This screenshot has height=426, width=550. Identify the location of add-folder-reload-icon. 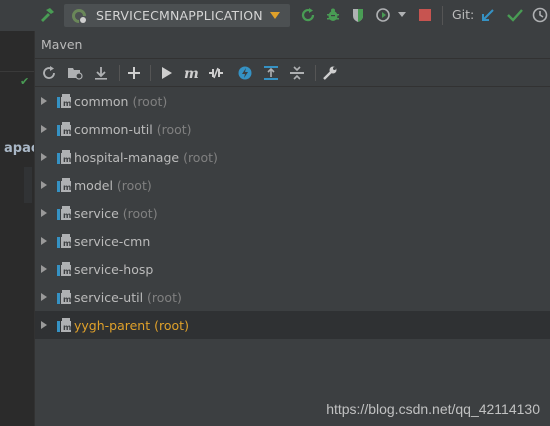
(75, 73).